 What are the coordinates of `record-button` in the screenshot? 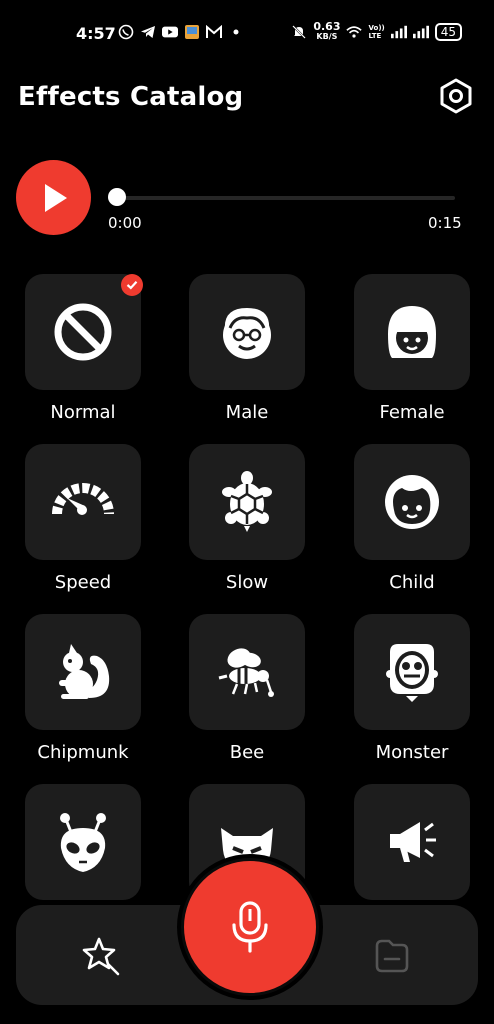 It's located at (250, 927).